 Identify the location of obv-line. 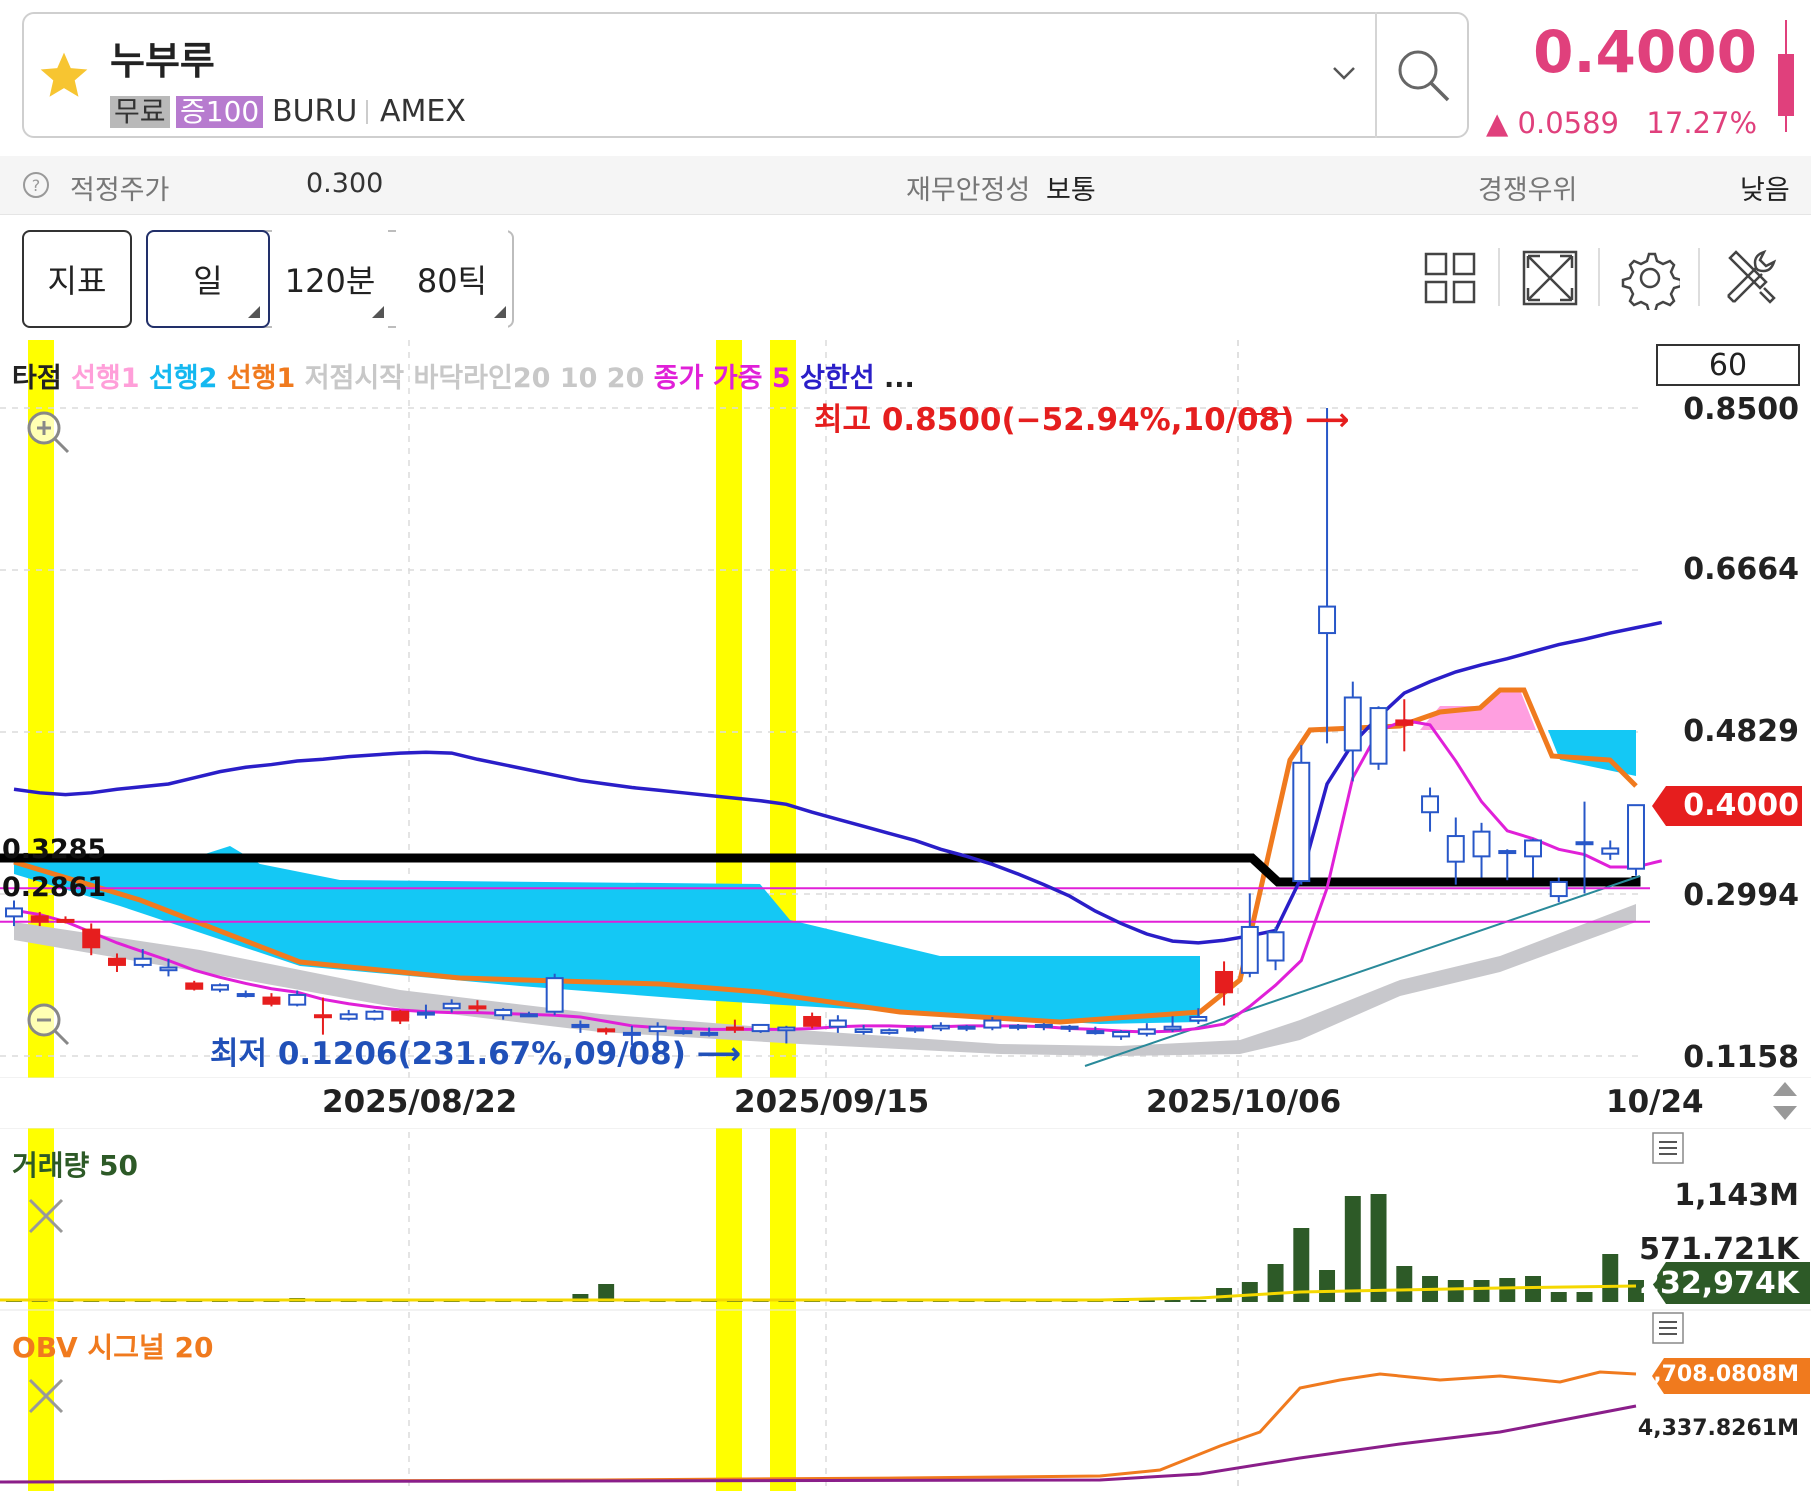
(818, 1427).